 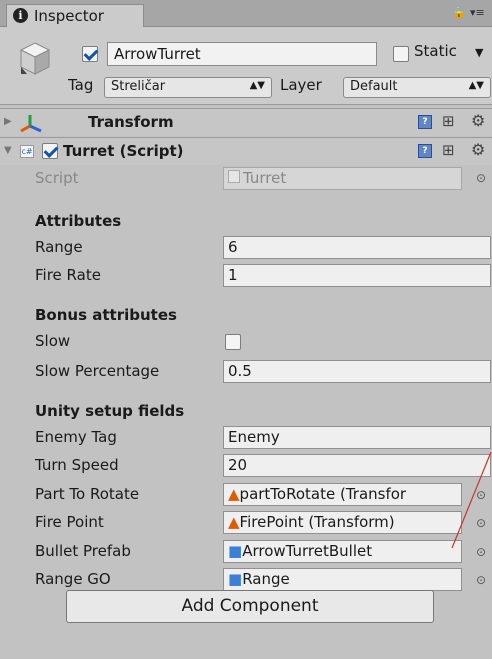 I want to click on add-component-button: Add Component, so click(x=250, y=606).